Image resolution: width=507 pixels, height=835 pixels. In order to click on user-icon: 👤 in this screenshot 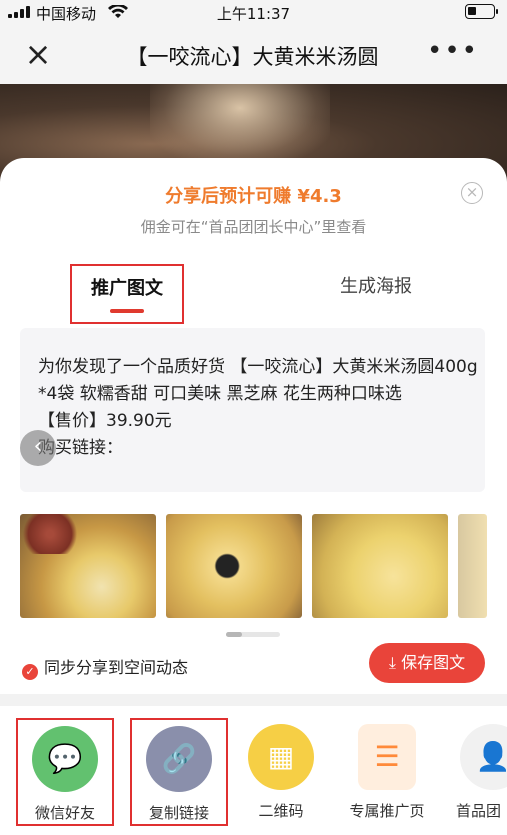, I will do `click(483, 757)`.